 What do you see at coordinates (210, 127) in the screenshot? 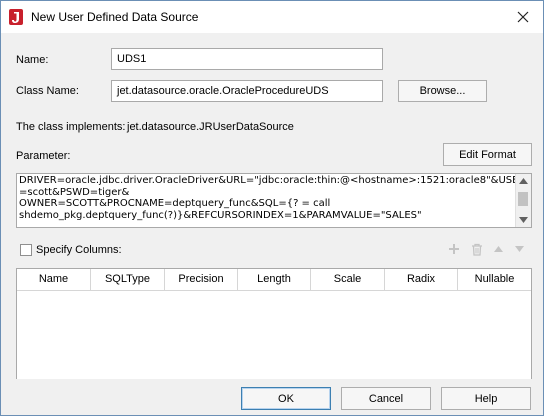
I see `implements-value: jet.datasource.JRUserDataSource` at bounding box center [210, 127].